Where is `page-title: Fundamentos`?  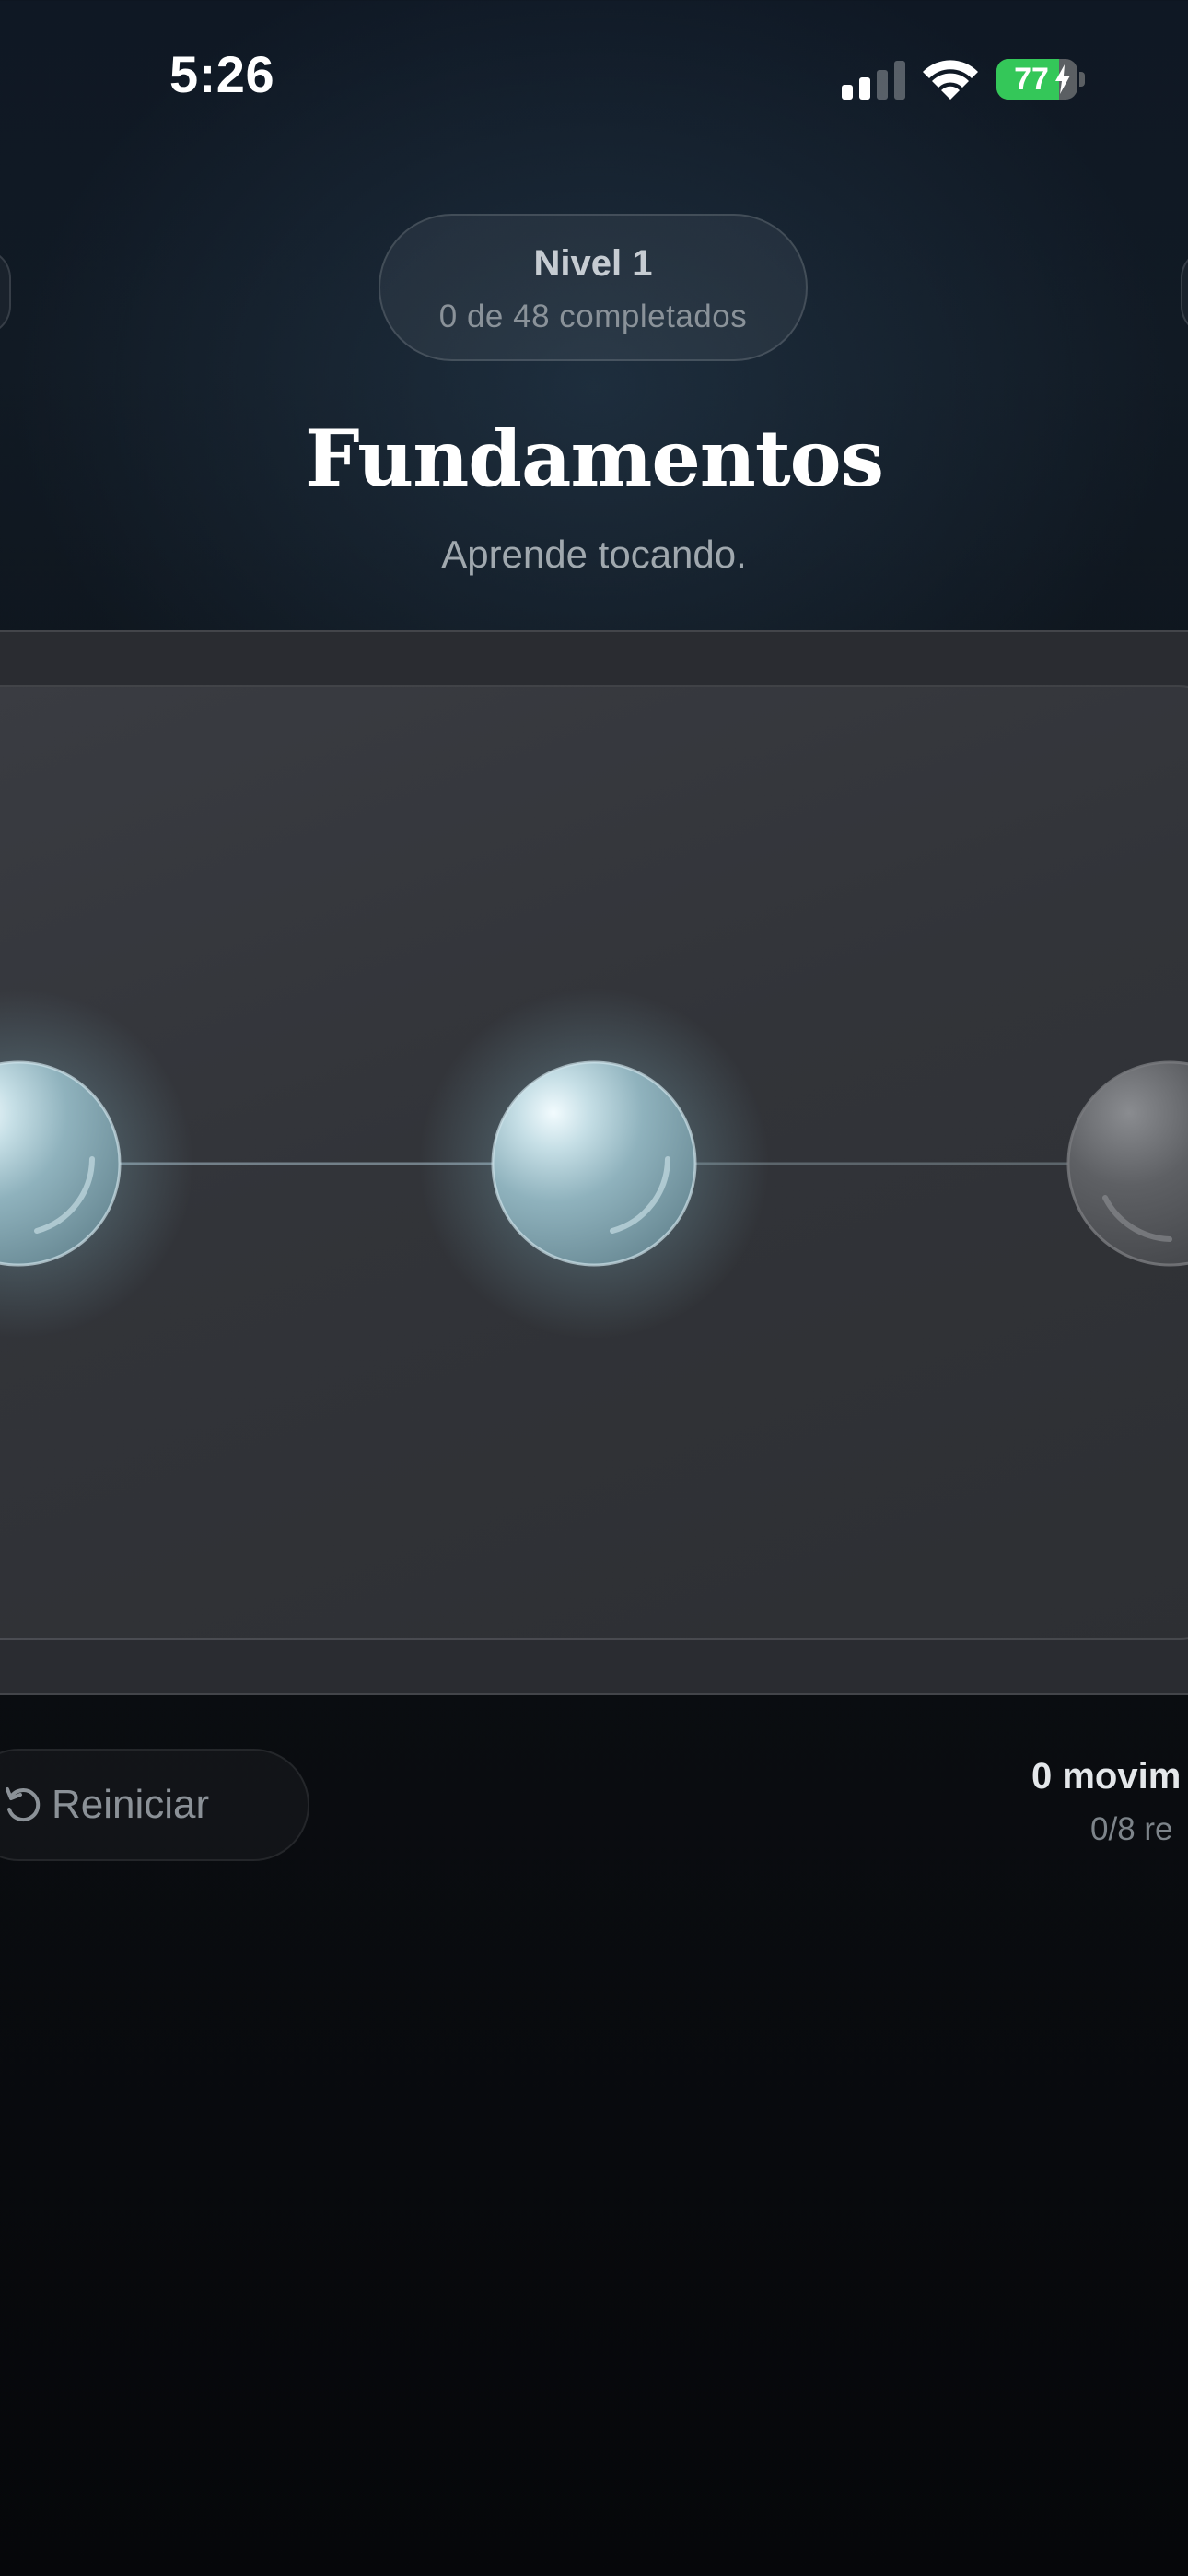
page-title: Fundamentos is located at coordinates (594, 459).